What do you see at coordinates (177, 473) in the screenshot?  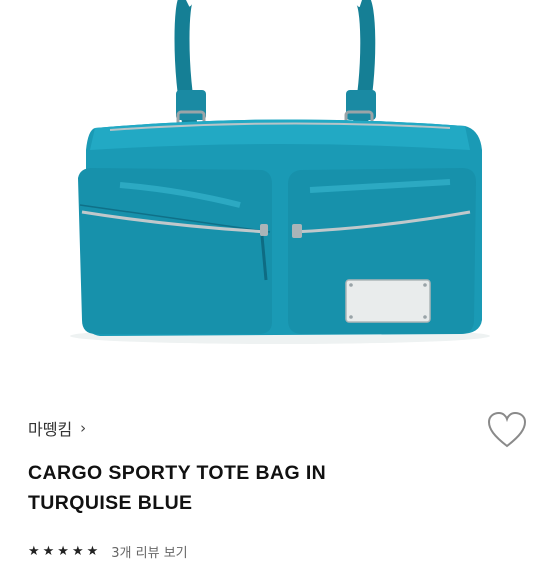 I see `title-line-1: CARGO SPORTY TOTE BAG IN` at bounding box center [177, 473].